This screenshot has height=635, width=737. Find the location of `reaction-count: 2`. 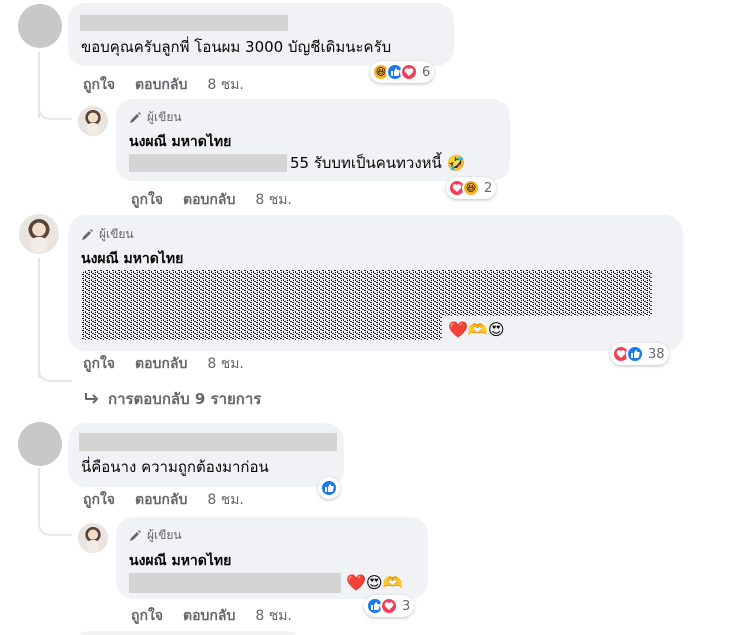

reaction-count: 2 is located at coordinates (488, 188).